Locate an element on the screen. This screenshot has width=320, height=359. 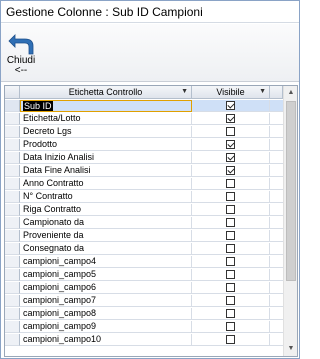
column-header-etichetta: Etichetta Controllo ▼ is located at coordinates (106, 92).